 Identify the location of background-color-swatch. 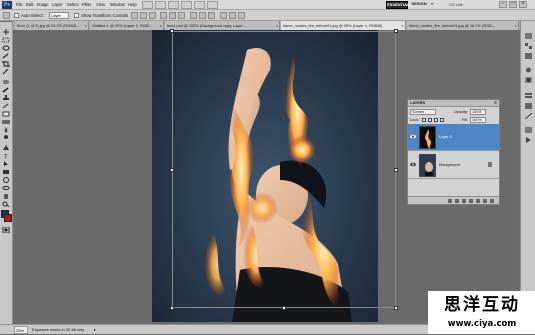
(8, 218).